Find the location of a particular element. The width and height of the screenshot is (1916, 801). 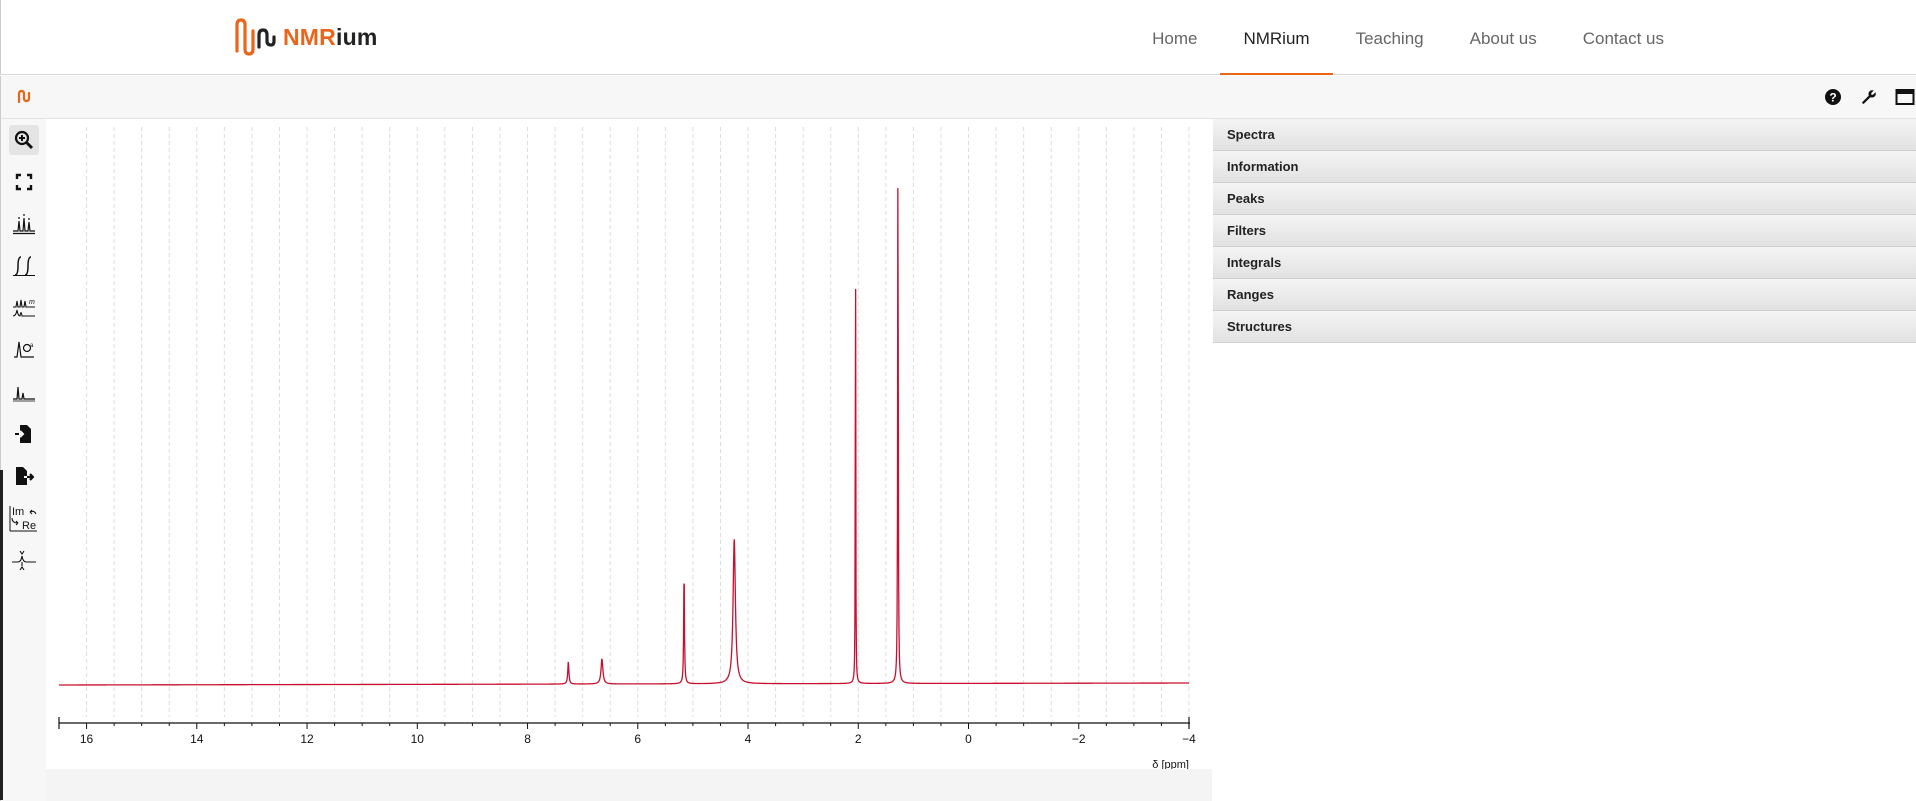

x-tick-label: 0 is located at coordinates (968, 739).